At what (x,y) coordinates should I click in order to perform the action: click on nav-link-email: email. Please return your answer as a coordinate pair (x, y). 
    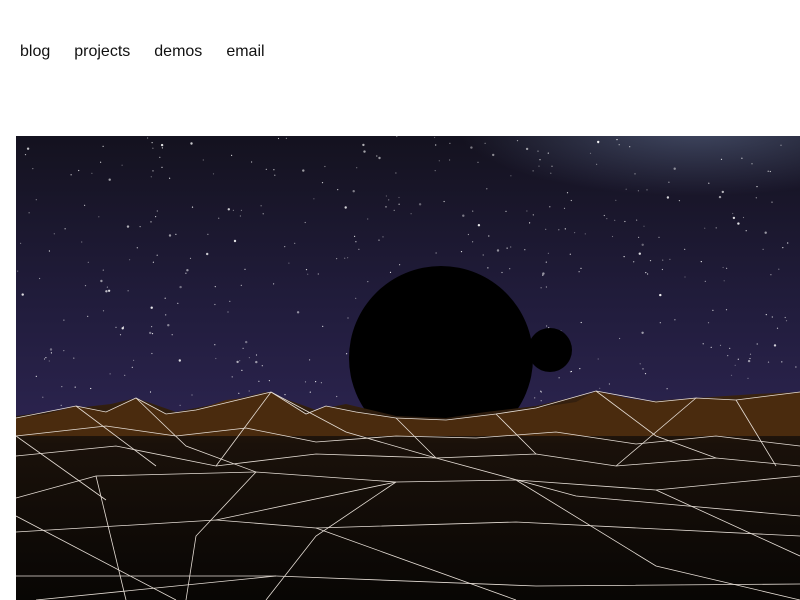
    Looking at the image, I should click on (245, 52).